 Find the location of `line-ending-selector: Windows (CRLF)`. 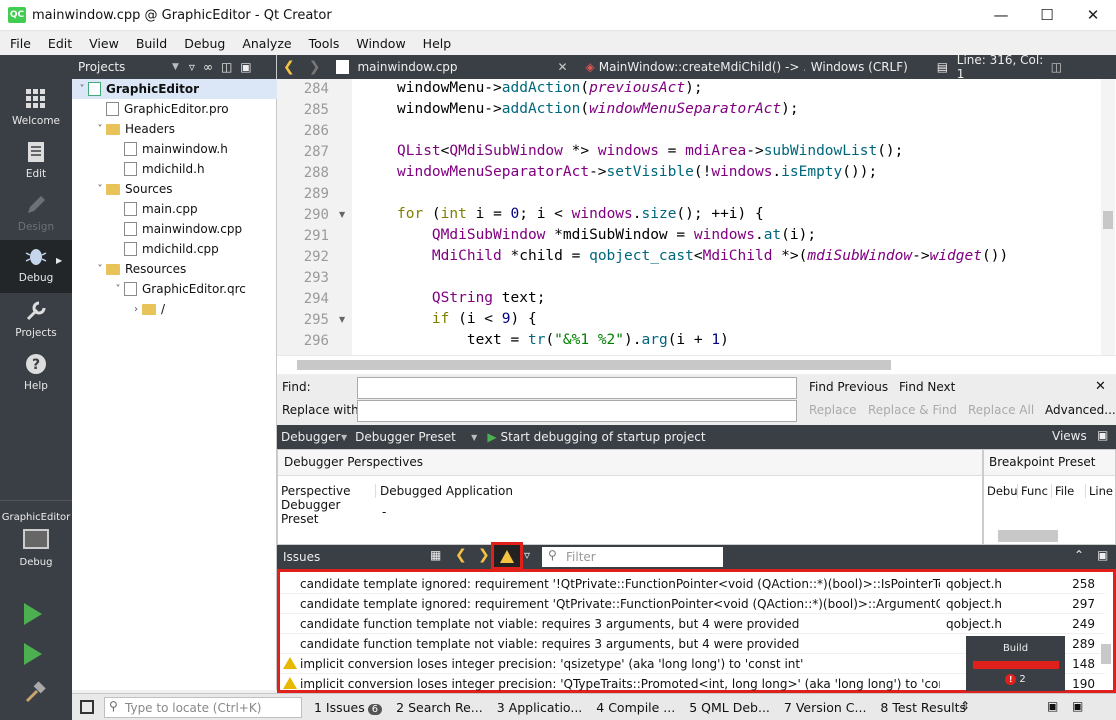

line-ending-selector: Windows (CRLF) is located at coordinates (872, 67).